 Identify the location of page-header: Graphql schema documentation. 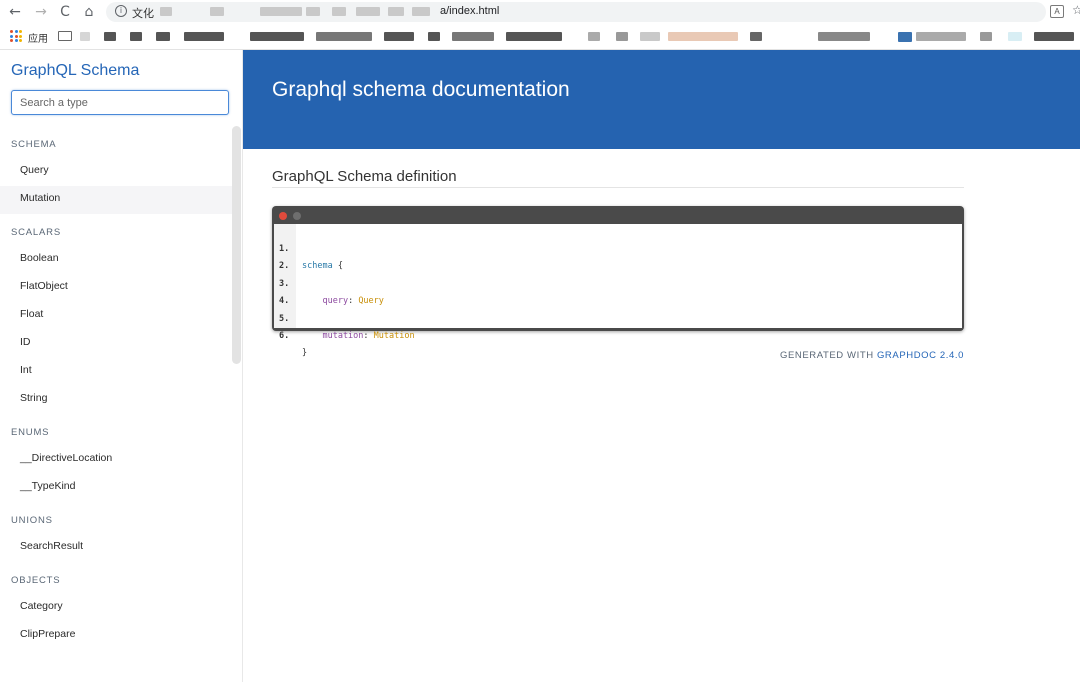
(661, 99).